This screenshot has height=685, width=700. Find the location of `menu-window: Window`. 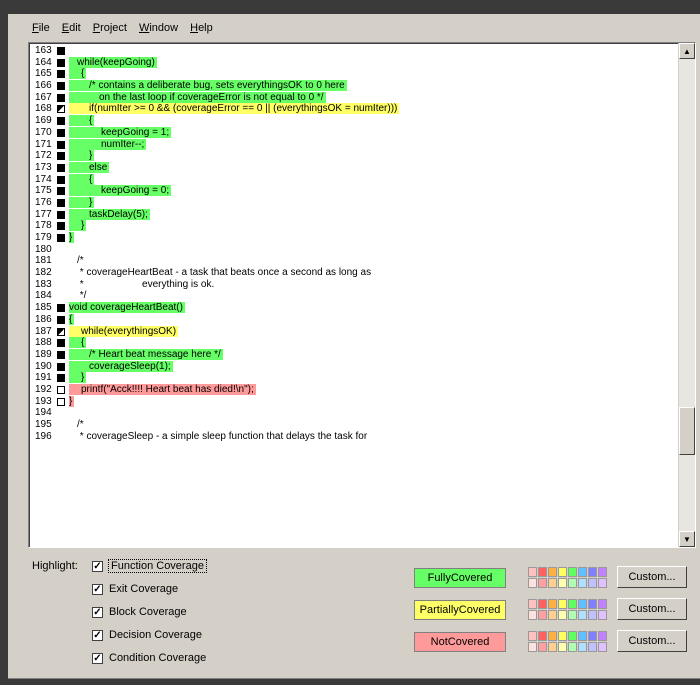

menu-window: Window is located at coordinates (158, 29).